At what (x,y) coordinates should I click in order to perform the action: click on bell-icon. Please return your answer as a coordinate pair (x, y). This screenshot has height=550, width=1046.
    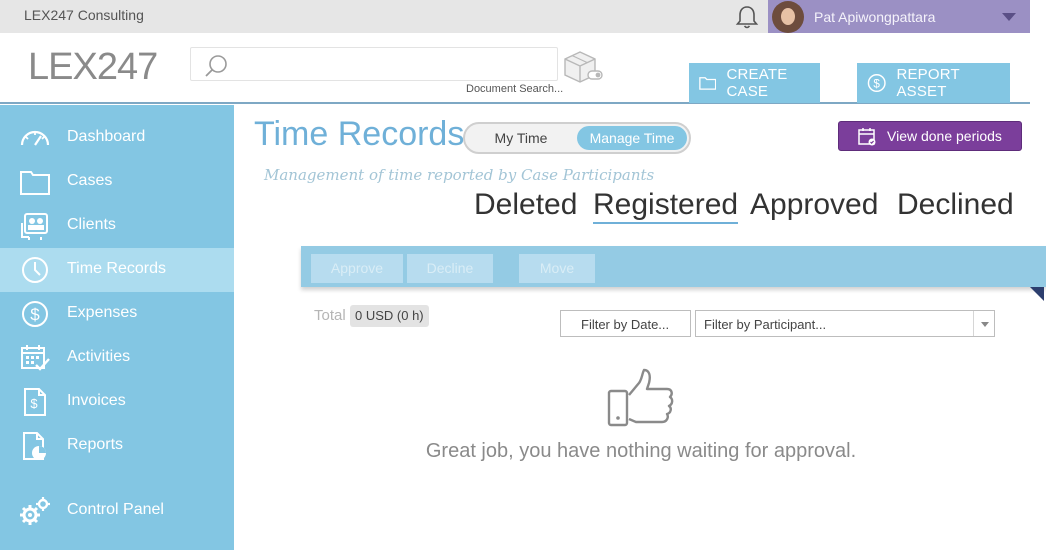
    Looking at the image, I should click on (747, 17).